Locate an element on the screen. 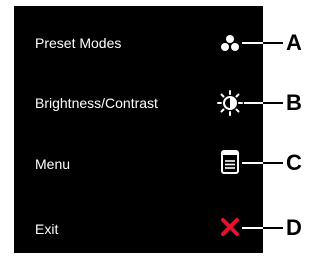  menu-item-label-exit: Exit is located at coordinates (47, 229).